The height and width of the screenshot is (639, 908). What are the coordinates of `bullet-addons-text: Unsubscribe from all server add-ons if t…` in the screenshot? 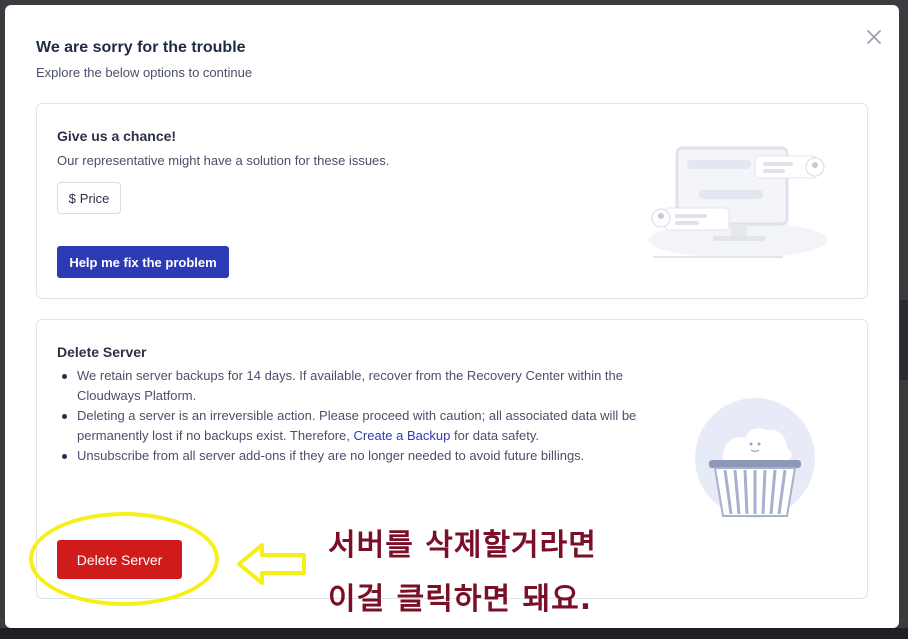 It's located at (331, 455).